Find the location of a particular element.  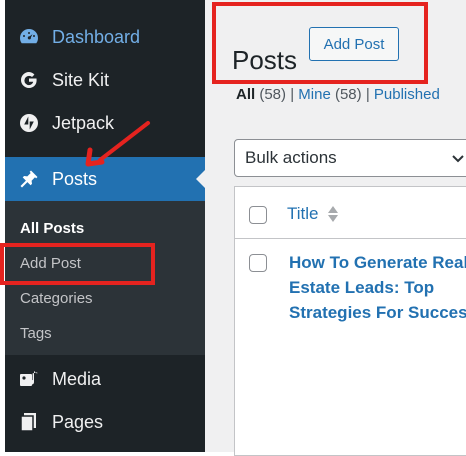

select-all-checkbox is located at coordinates (258, 215).